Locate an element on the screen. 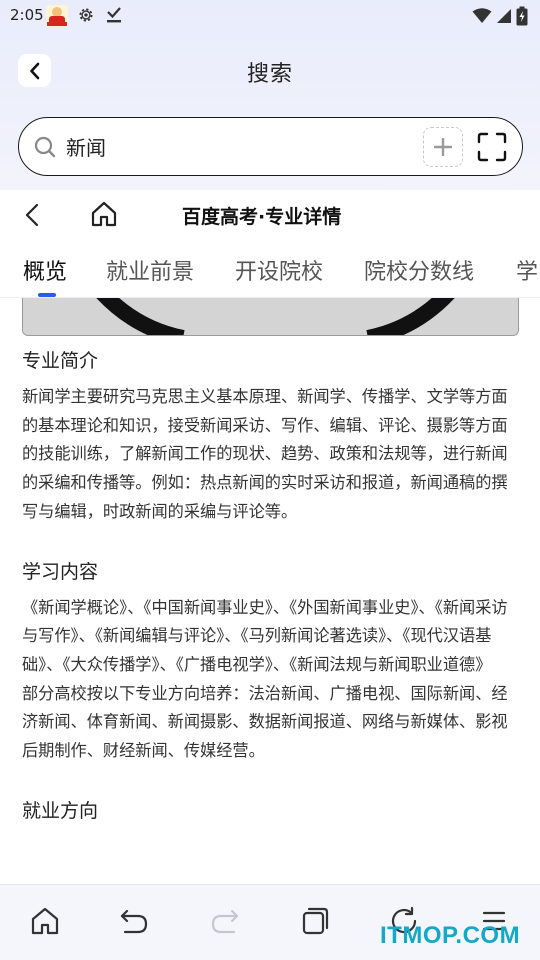 The width and height of the screenshot is (540, 960). download-done-icon is located at coordinates (114, 15).